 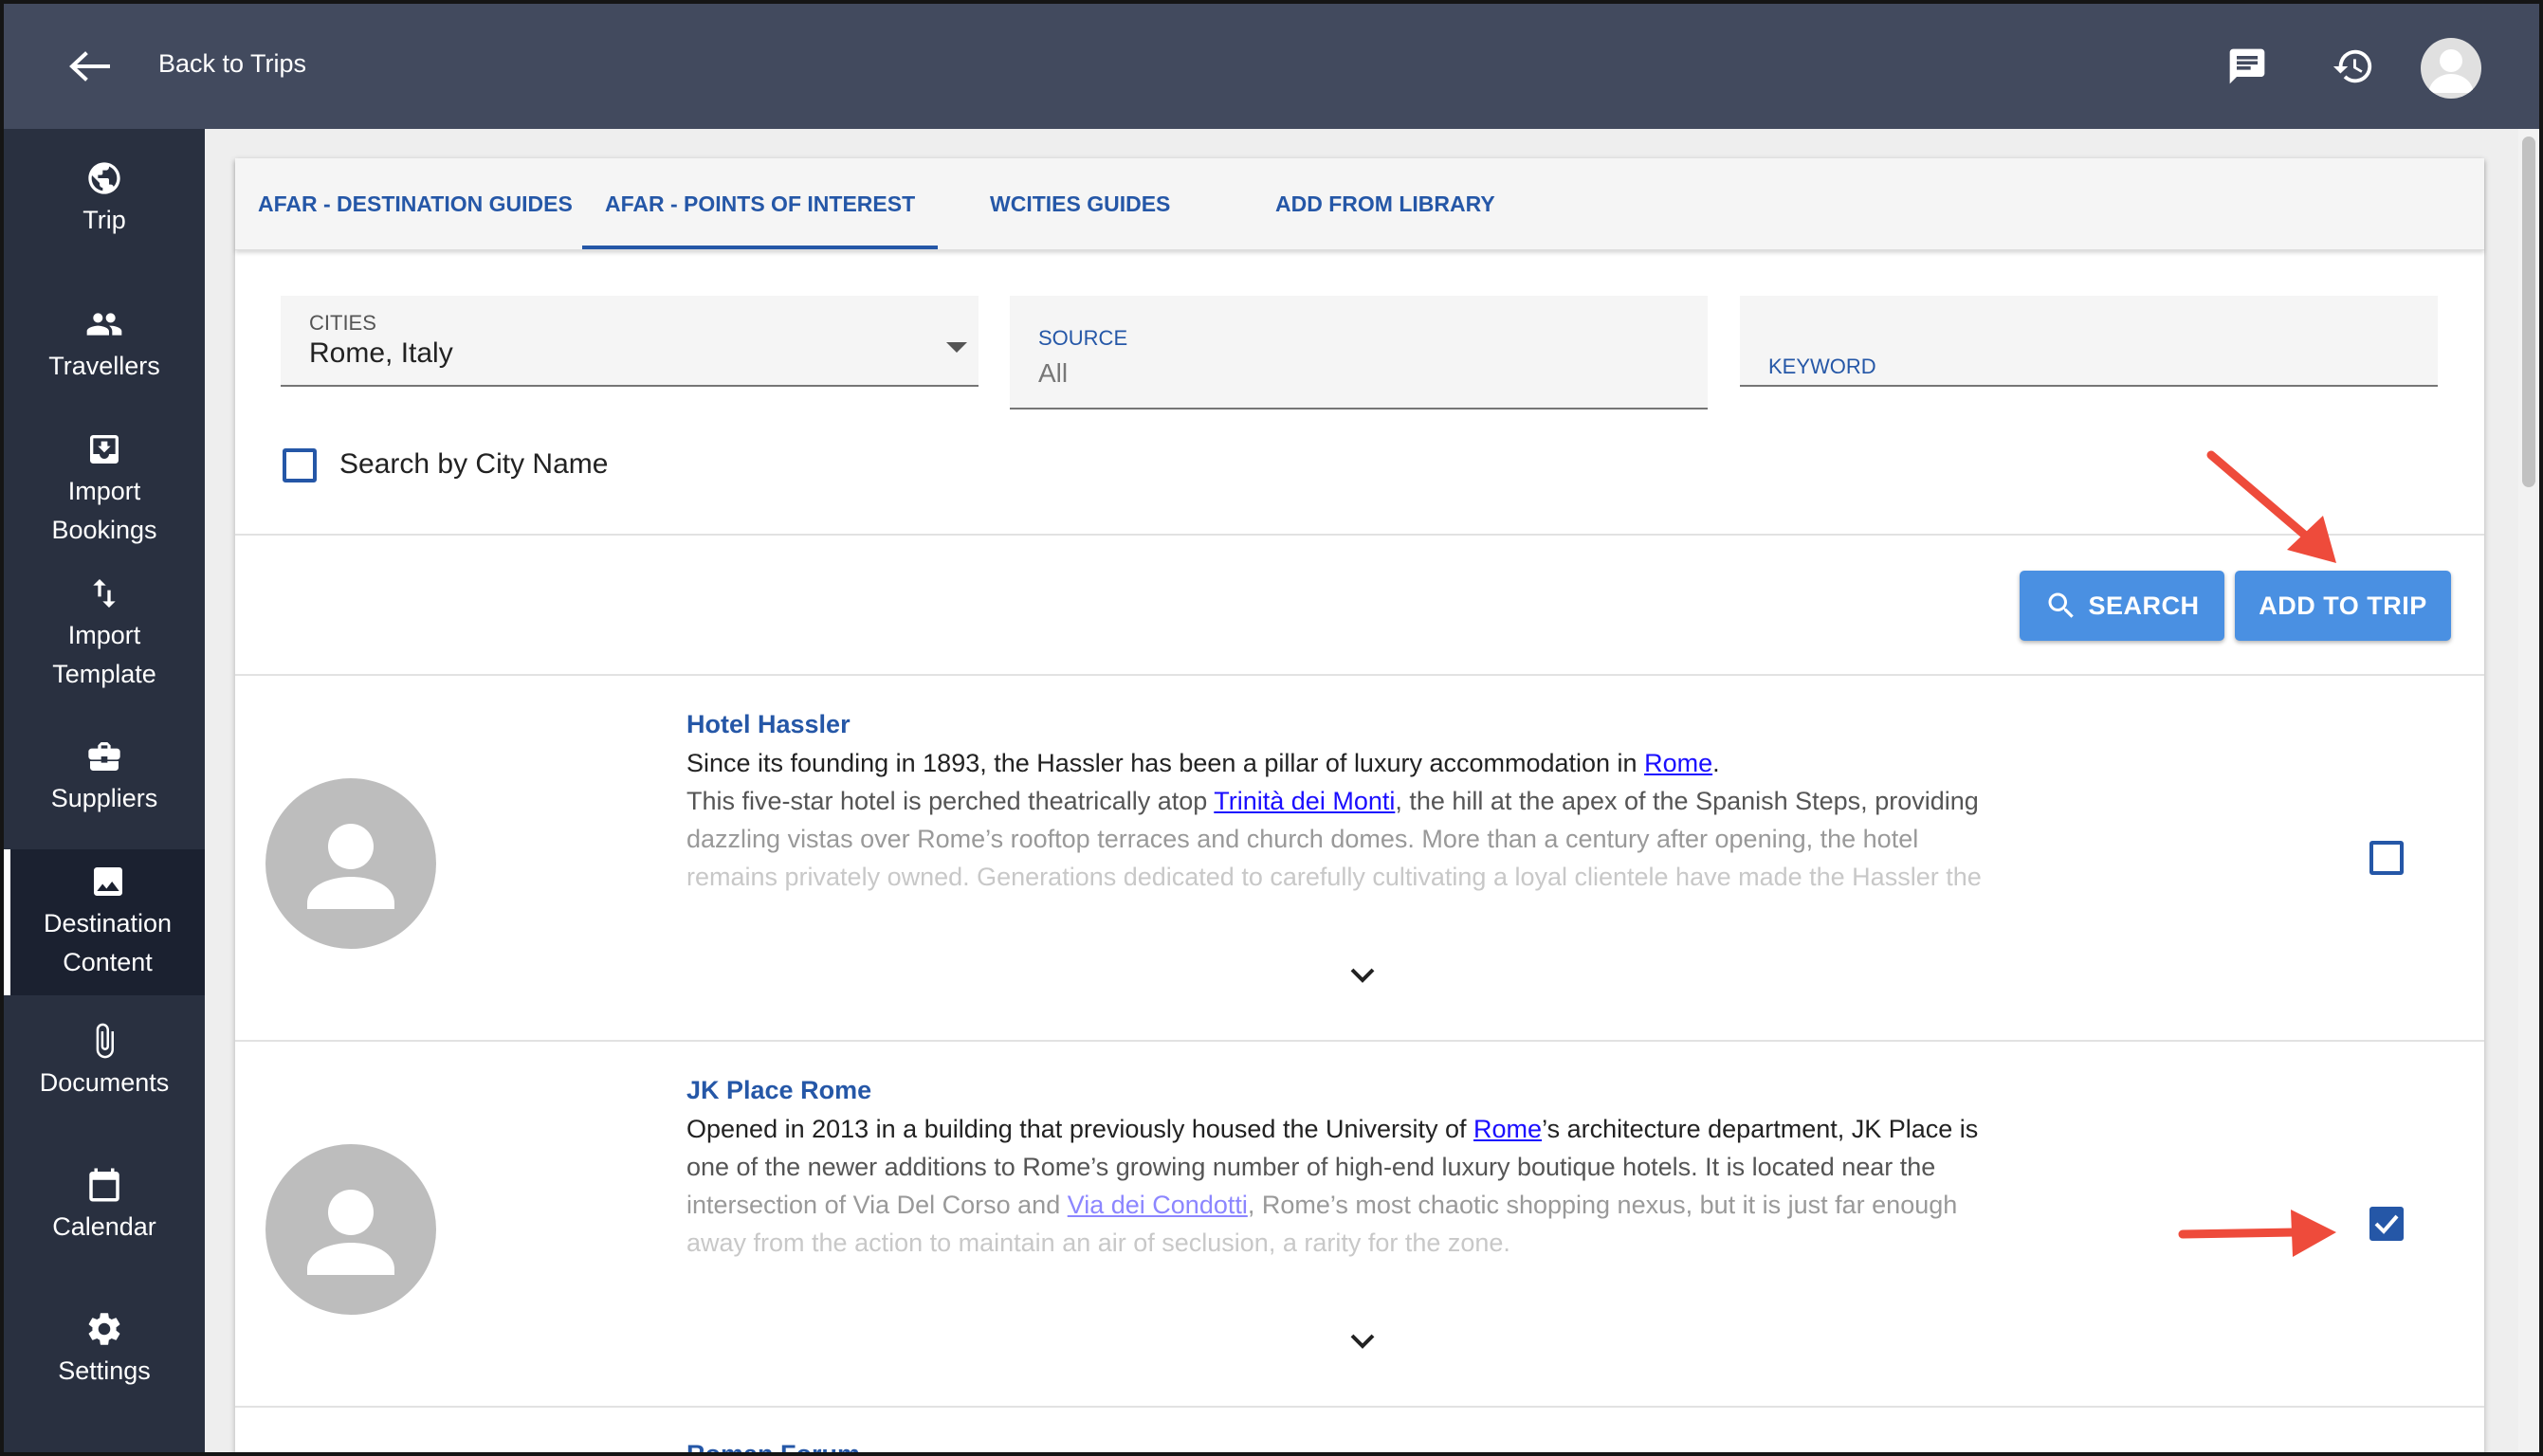 What do you see at coordinates (1053, 373) in the screenshot?
I see `source-value: All` at bounding box center [1053, 373].